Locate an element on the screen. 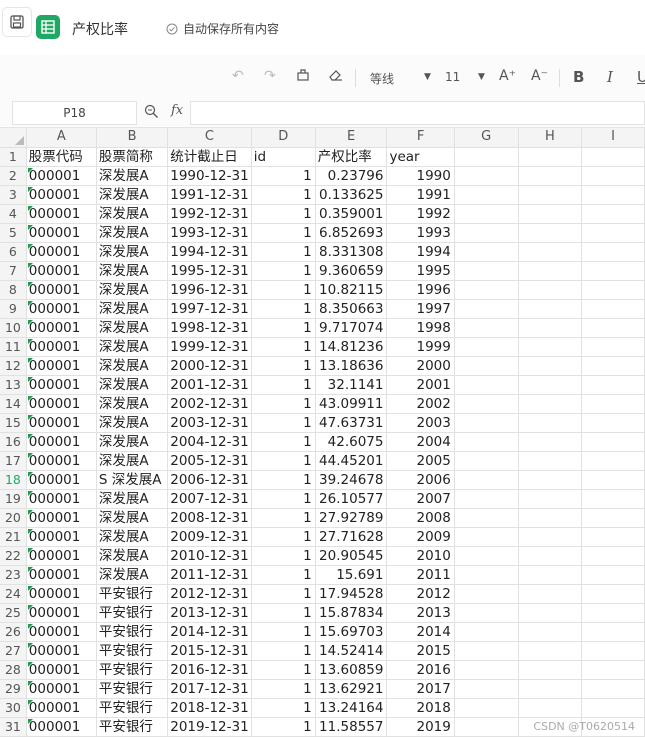  cell-g15 is located at coordinates (486, 423).